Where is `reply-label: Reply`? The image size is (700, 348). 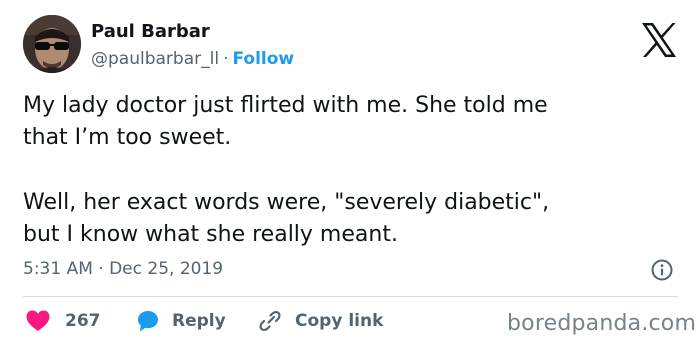 reply-label: Reply is located at coordinates (199, 321).